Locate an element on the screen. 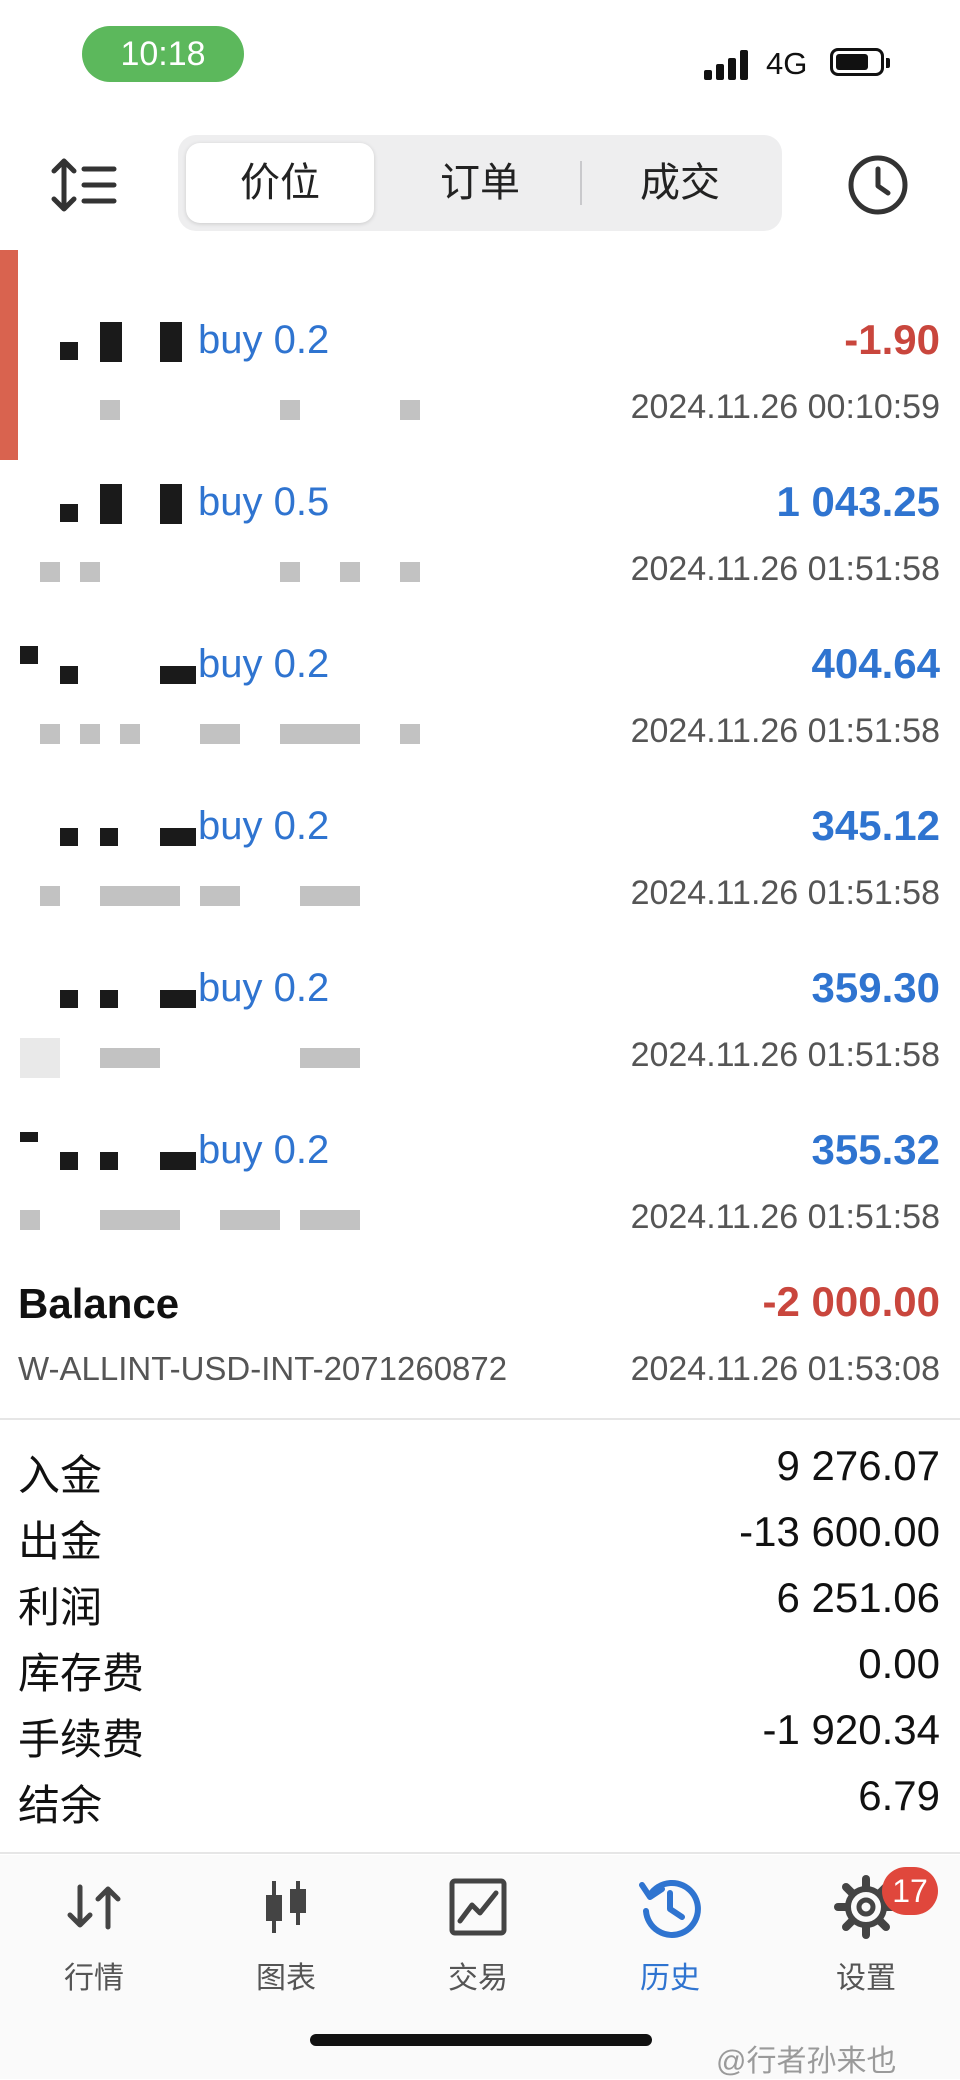 The image size is (960, 2080). tab-orders: 订单 is located at coordinates (480, 183).